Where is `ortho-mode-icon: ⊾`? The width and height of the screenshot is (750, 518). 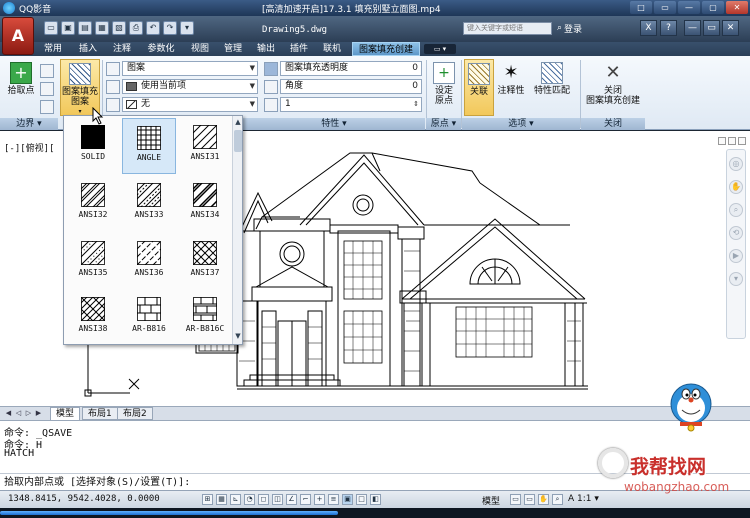
ortho-mode-icon: ⊾ is located at coordinates (235, 499).